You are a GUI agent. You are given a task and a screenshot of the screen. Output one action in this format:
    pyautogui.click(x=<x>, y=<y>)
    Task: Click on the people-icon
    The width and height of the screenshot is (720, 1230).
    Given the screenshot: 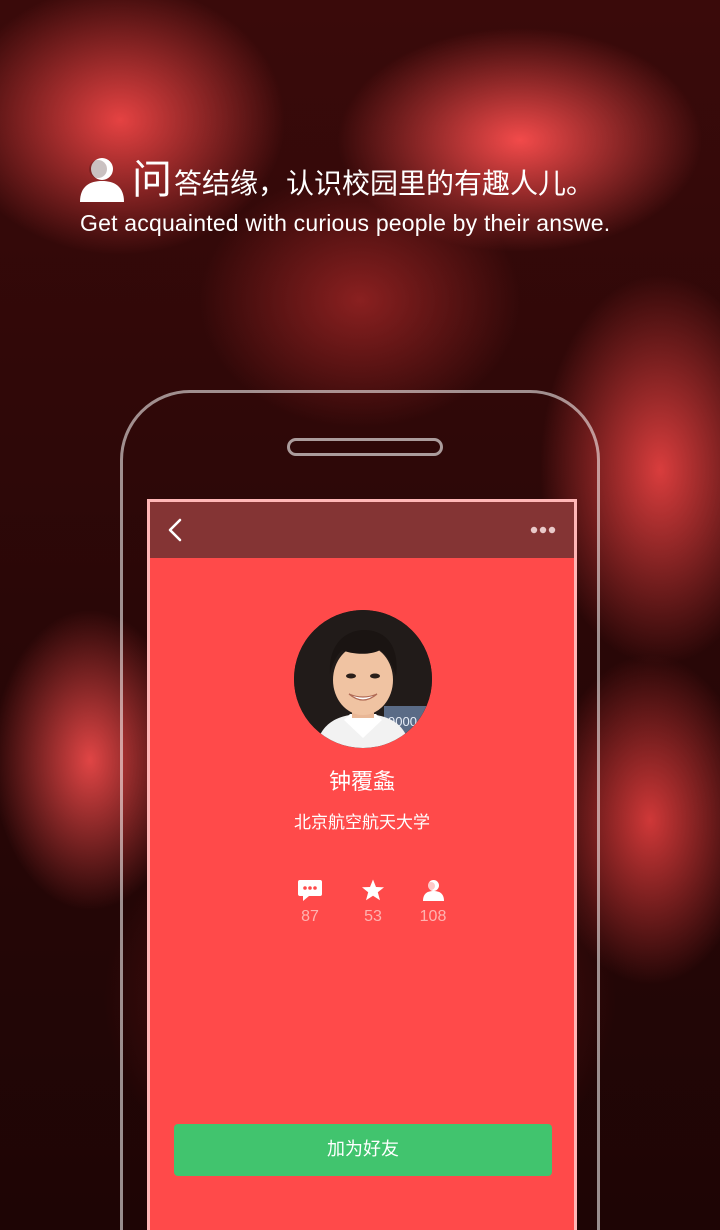 What is the action you would take?
    pyautogui.click(x=102, y=180)
    